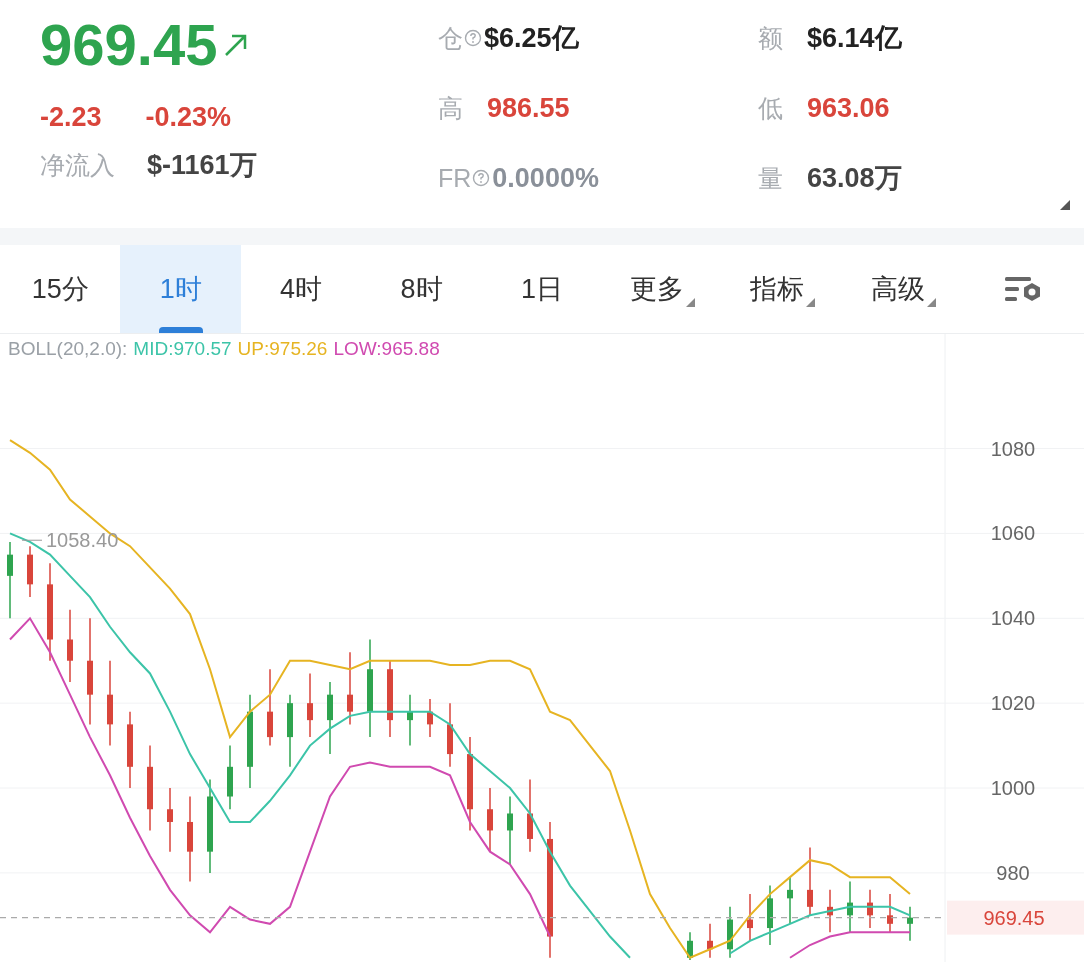  What do you see at coordinates (1014, 917) in the screenshot?
I see `current-price-label: 969.45` at bounding box center [1014, 917].